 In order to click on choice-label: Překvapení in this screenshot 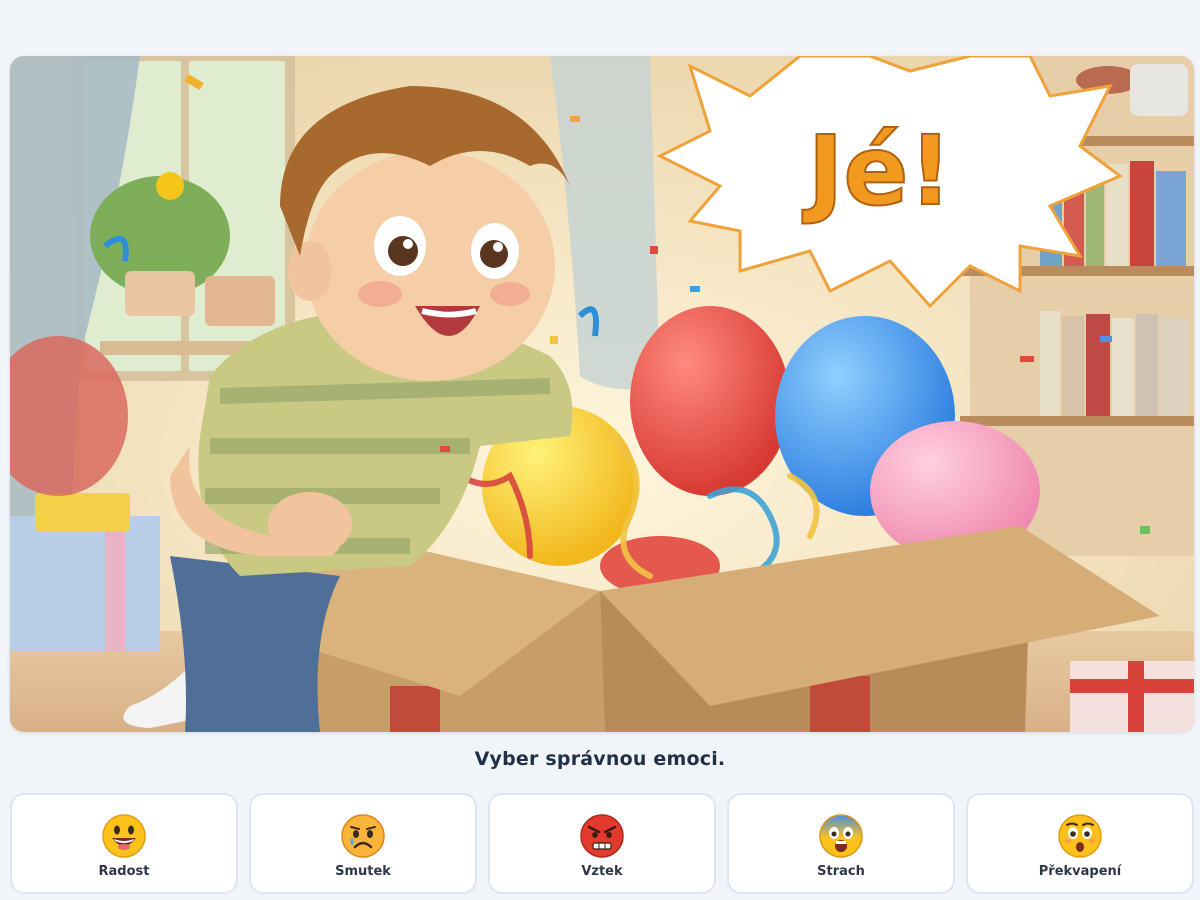, I will do `click(1080, 871)`.